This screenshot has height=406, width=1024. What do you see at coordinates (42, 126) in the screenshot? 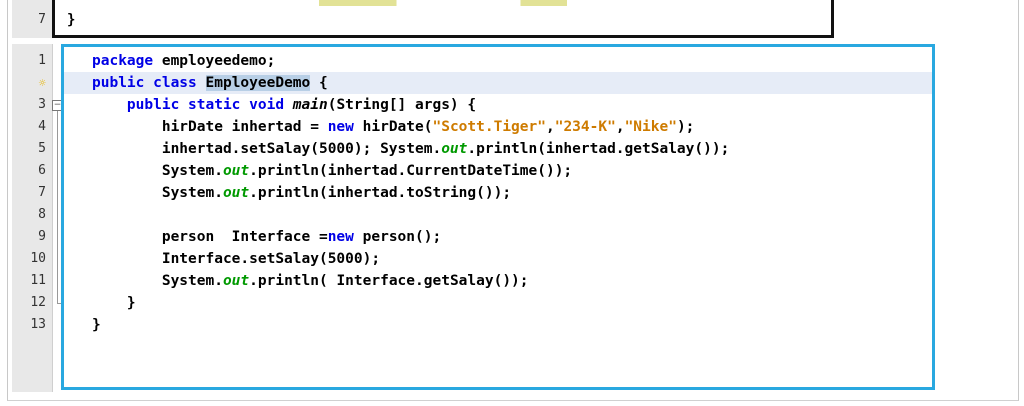
I see `line-number: 4` at bounding box center [42, 126].